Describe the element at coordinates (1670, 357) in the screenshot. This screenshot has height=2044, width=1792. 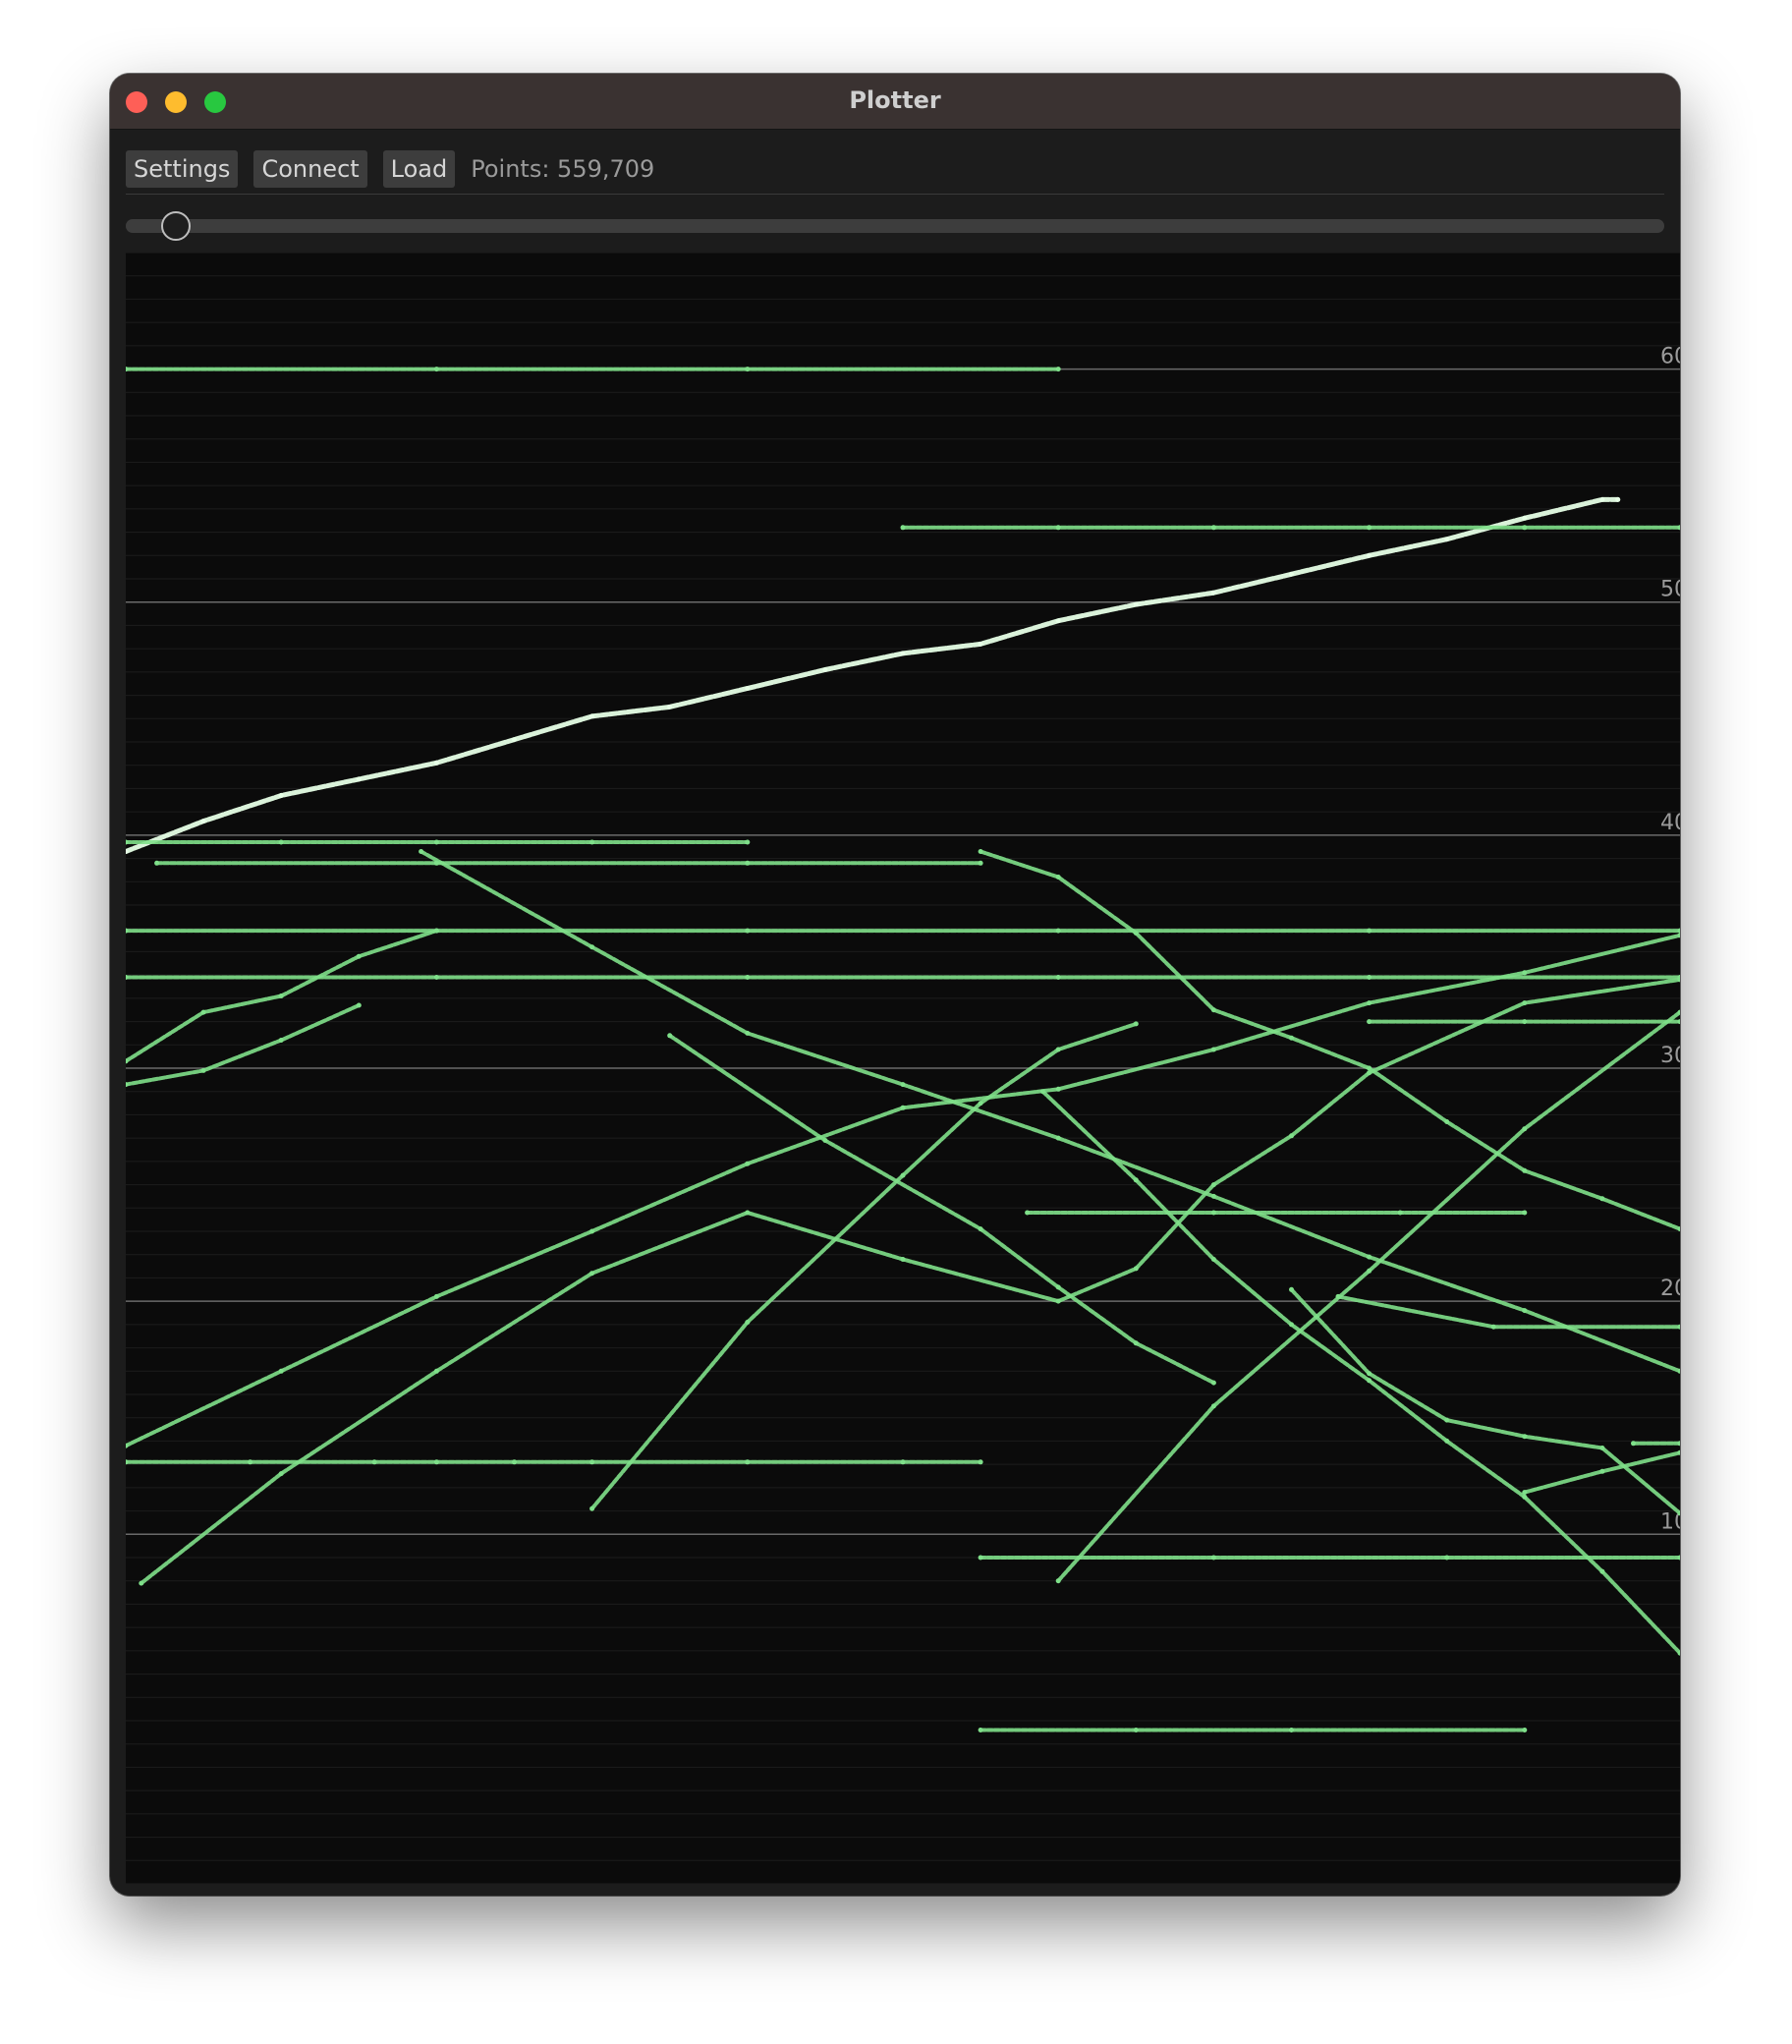
I see `y-tick-label: 60` at that location.